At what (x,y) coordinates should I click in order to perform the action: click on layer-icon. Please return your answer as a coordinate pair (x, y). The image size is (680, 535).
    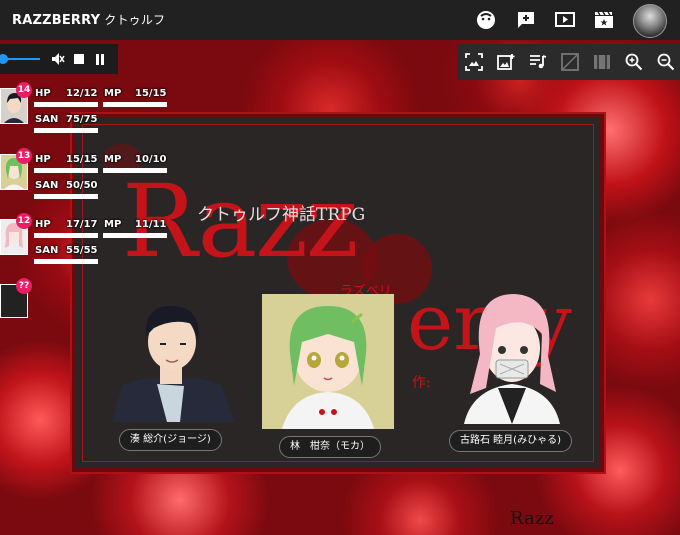
    Looking at the image, I should click on (570, 62).